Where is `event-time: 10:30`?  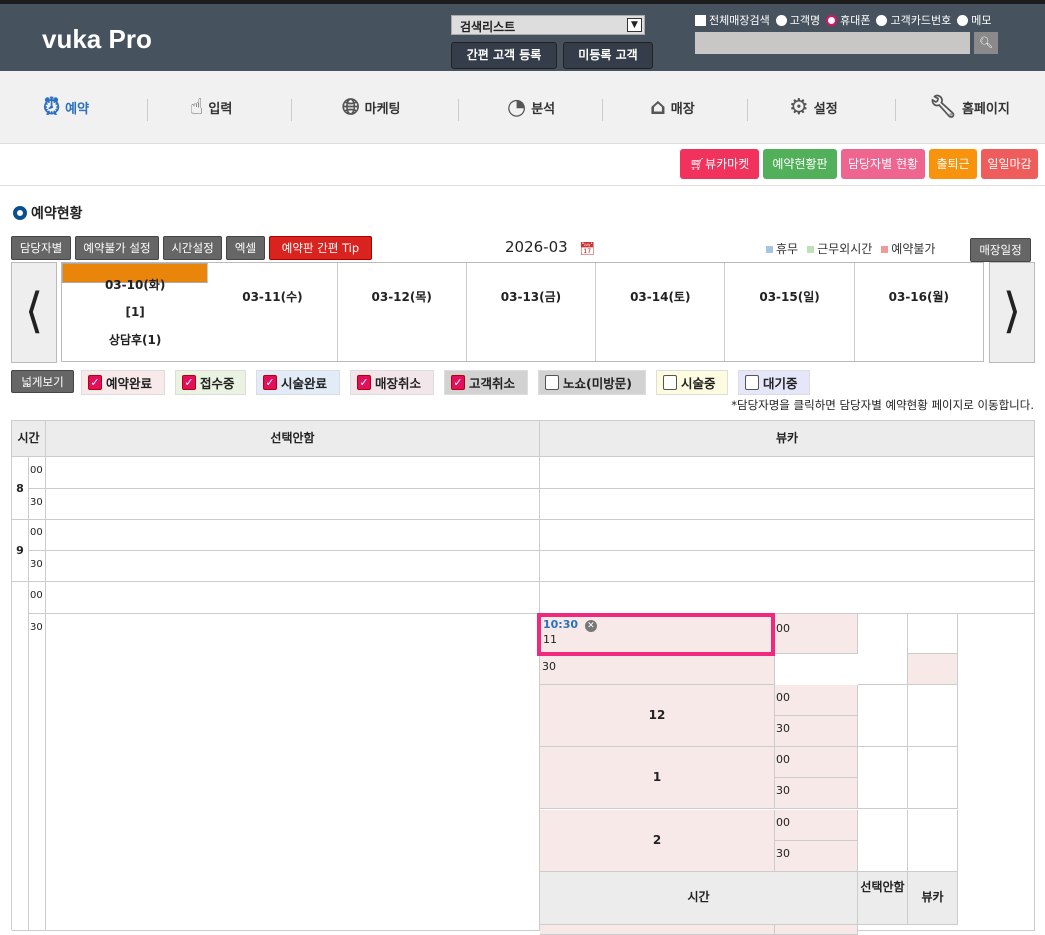
event-time: 10:30 is located at coordinates (561, 624).